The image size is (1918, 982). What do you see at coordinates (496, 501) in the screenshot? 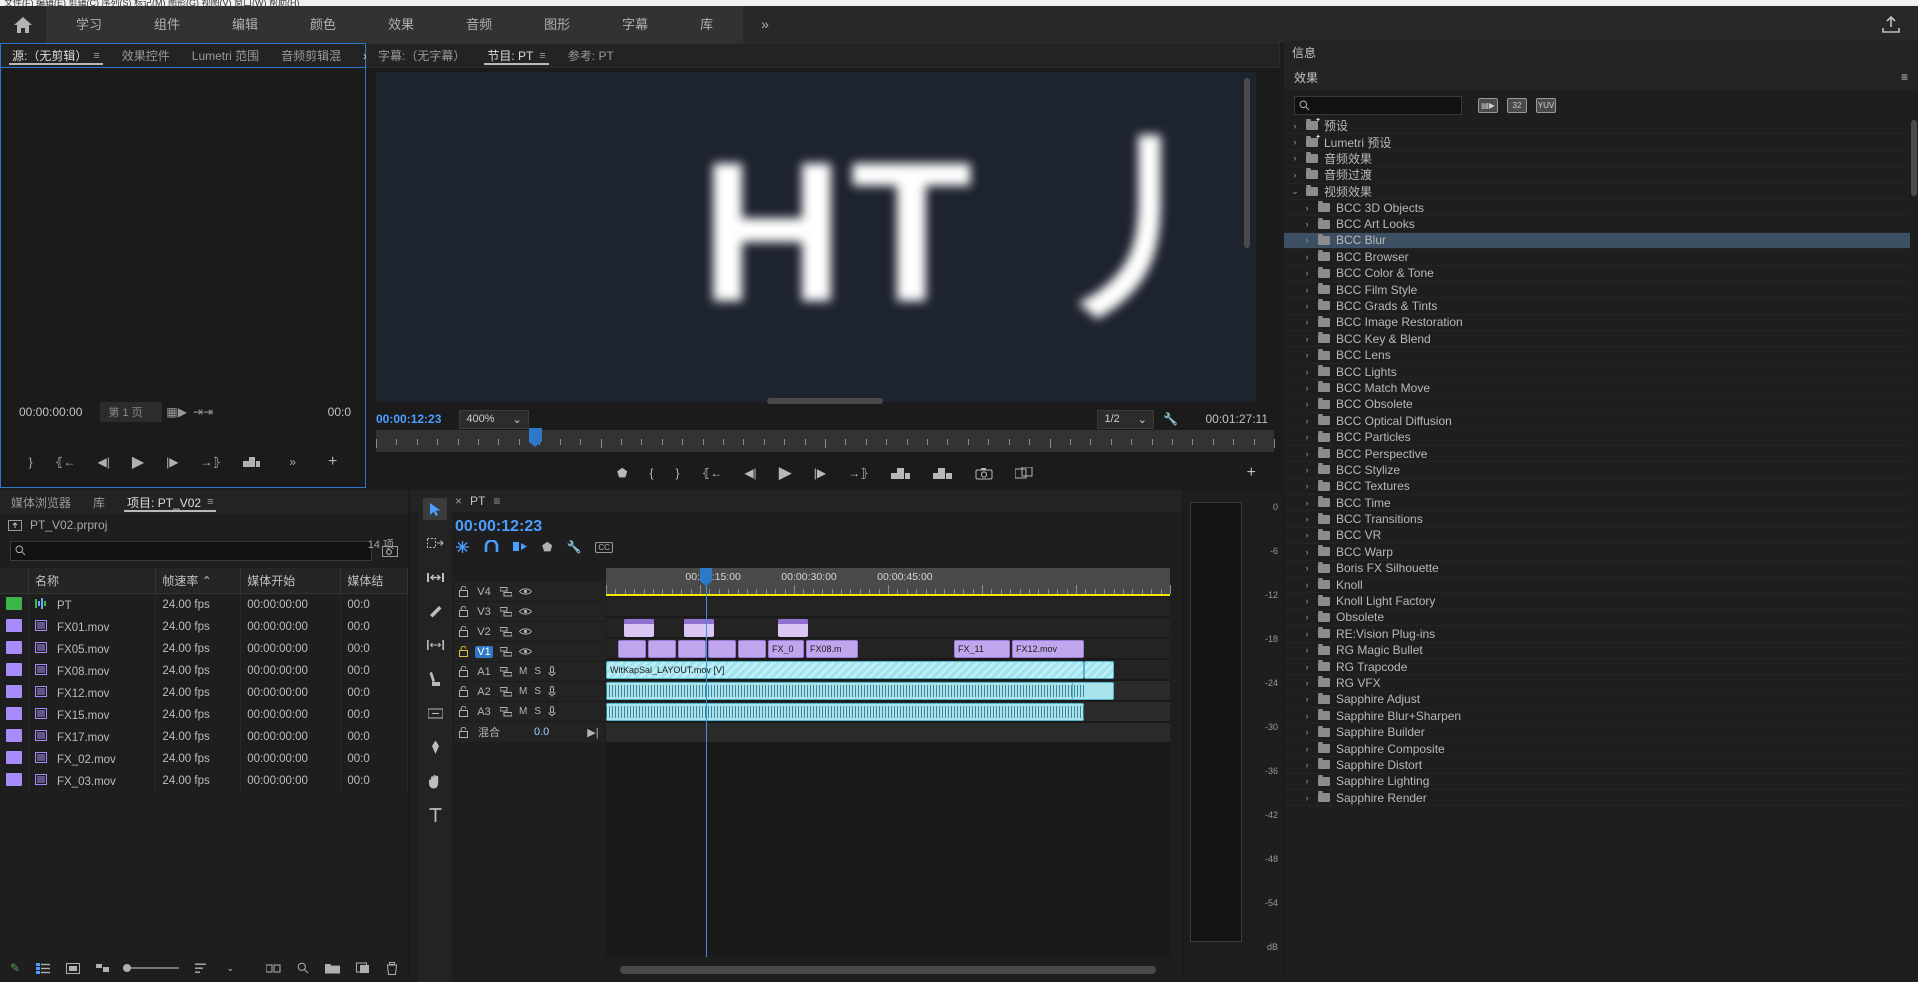
I see `timeline-menu-icon: ≡` at bounding box center [496, 501].